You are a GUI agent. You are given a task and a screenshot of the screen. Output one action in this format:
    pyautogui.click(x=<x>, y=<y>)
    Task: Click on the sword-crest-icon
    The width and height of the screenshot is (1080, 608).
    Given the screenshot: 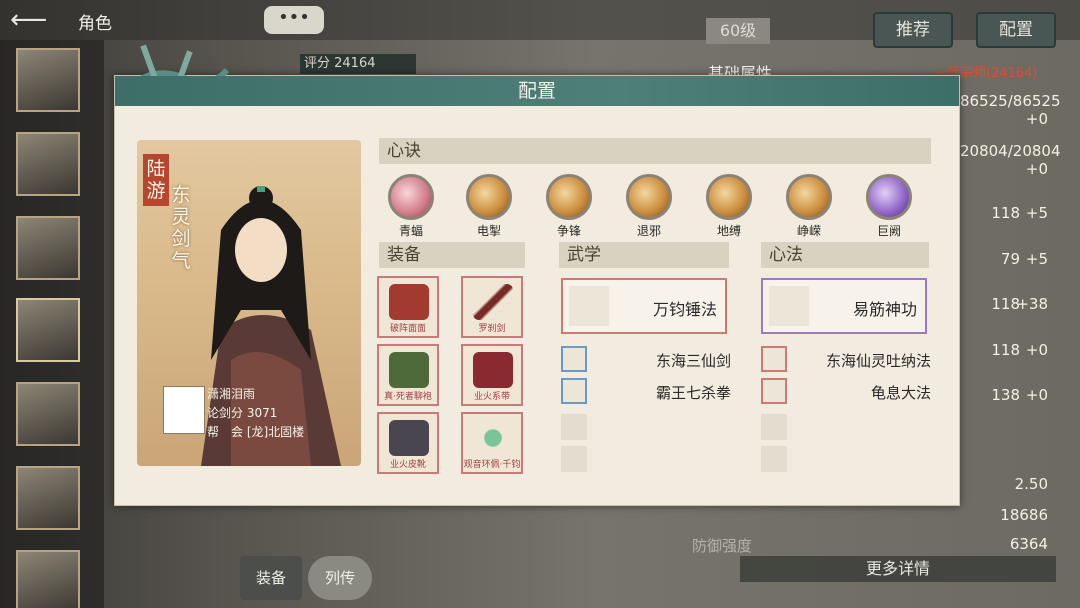 What is the action you would take?
    pyautogui.click(x=889, y=197)
    